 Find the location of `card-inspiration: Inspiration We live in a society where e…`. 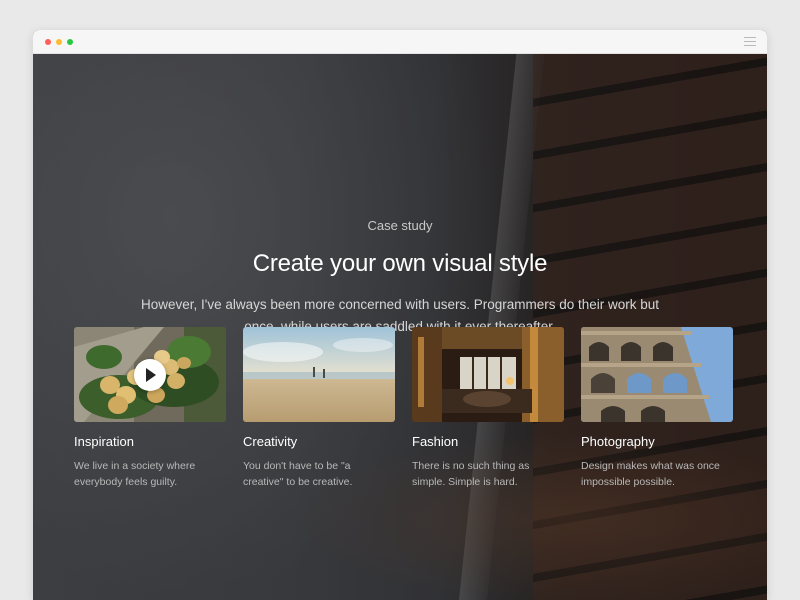

card-inspiration: Inspiration We live in a society where e… is located at coordinates (150, 408).